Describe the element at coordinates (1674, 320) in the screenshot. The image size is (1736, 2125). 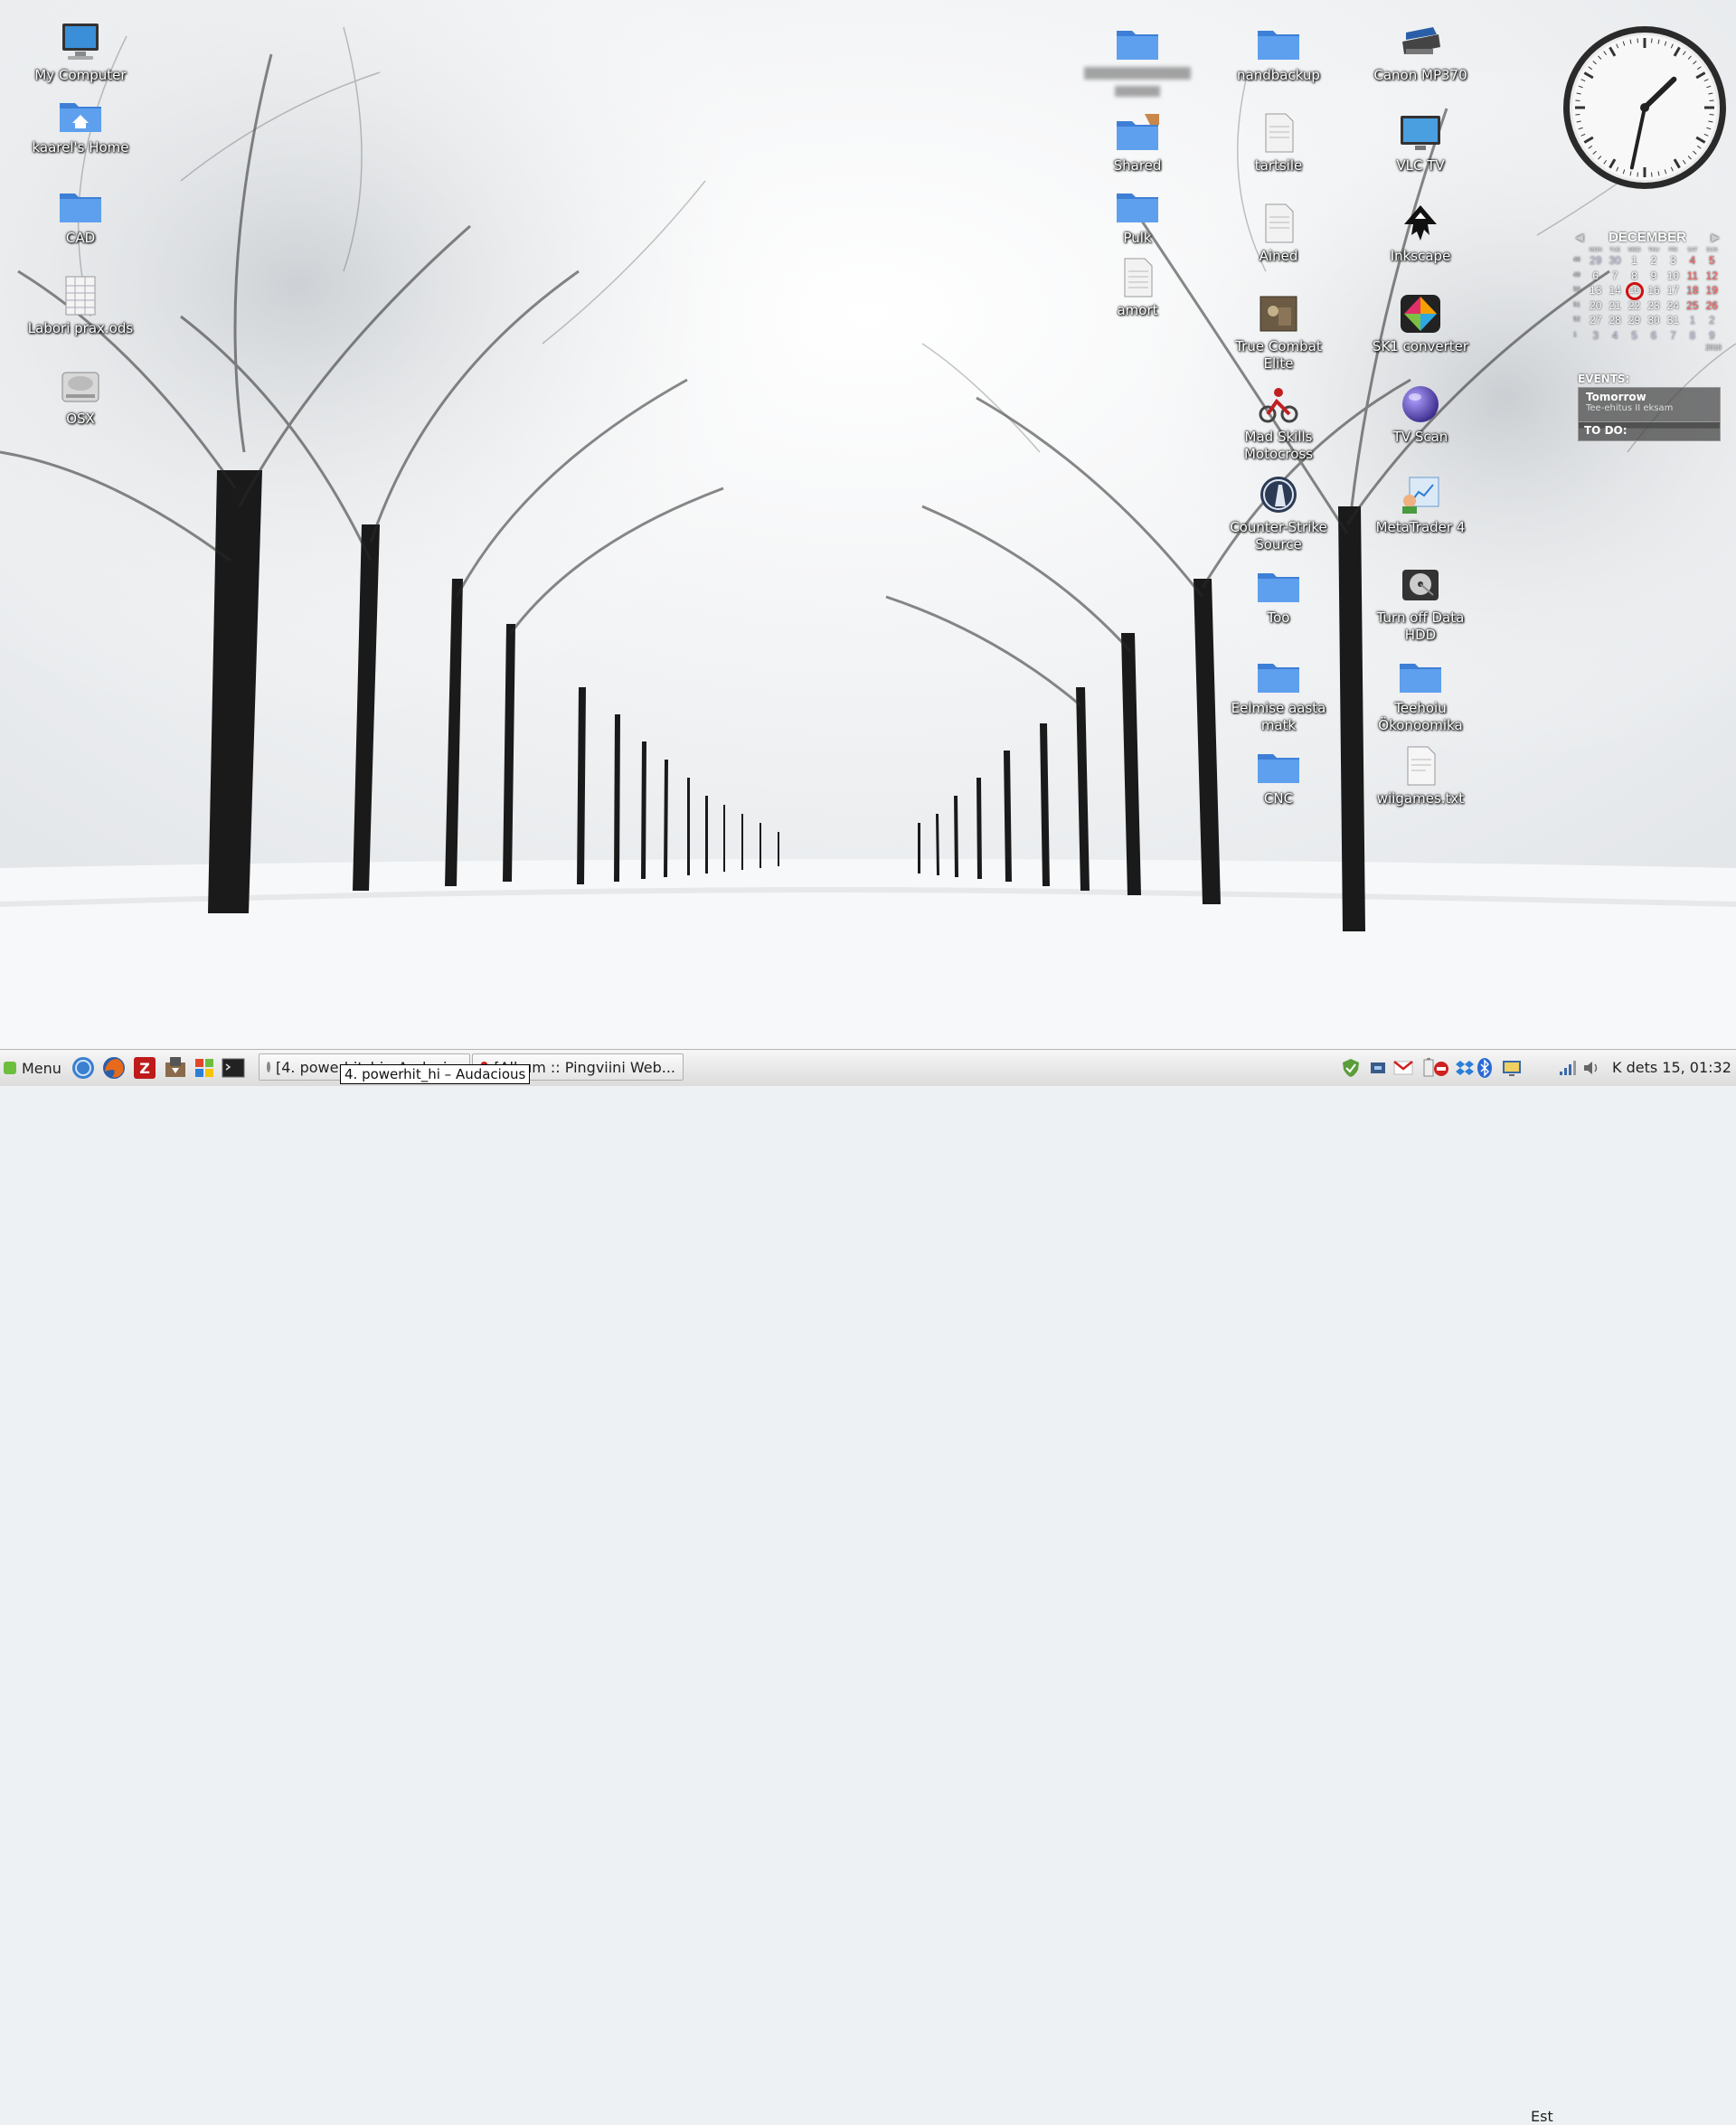
I see `calendar-day: 31` at that location.